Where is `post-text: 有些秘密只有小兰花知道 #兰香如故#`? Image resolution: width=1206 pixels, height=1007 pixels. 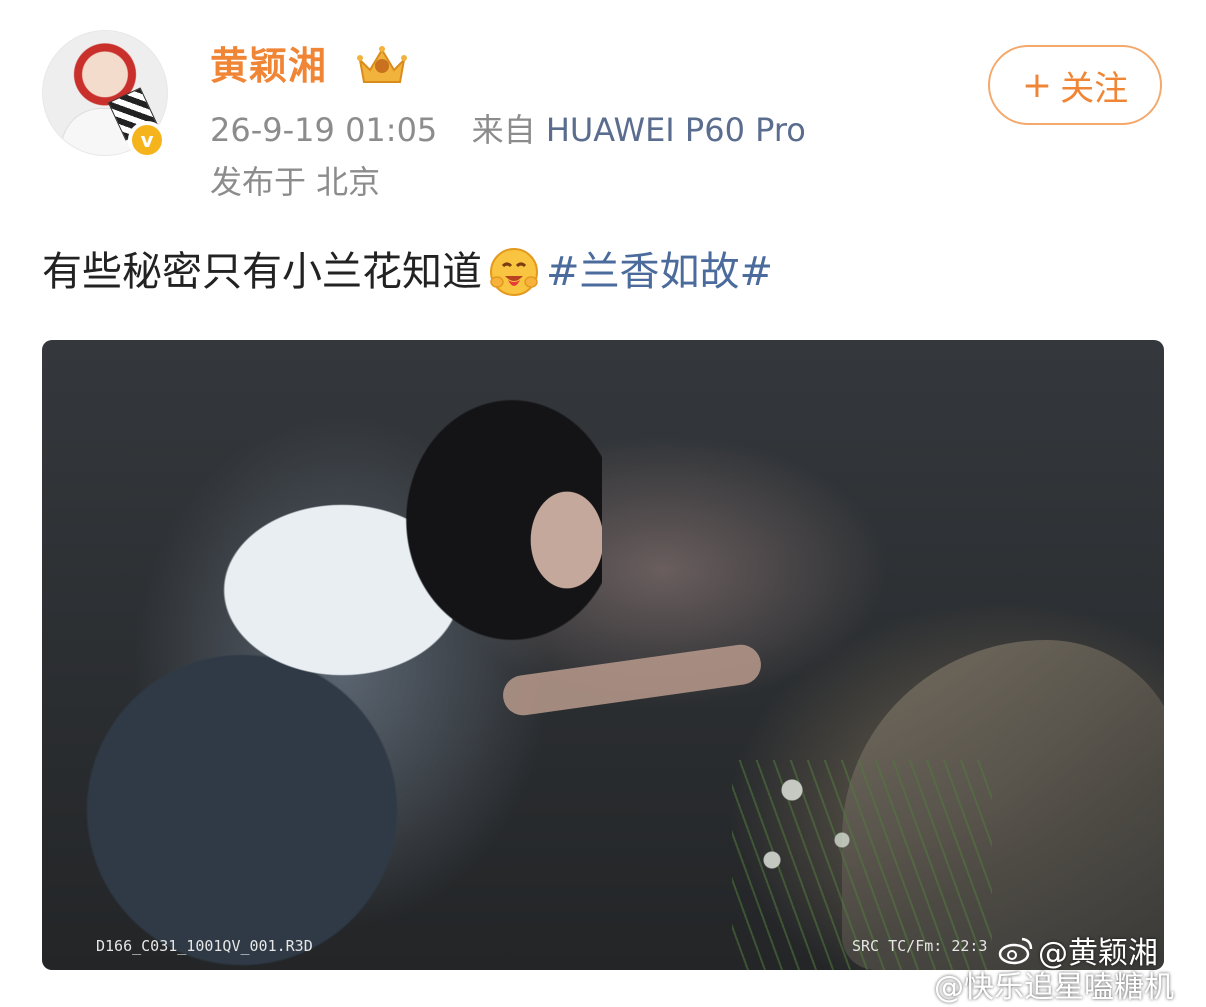 post-text: 有些秘密只有小兰花知道 #兰香如故# is located at coordinates (407, 272).